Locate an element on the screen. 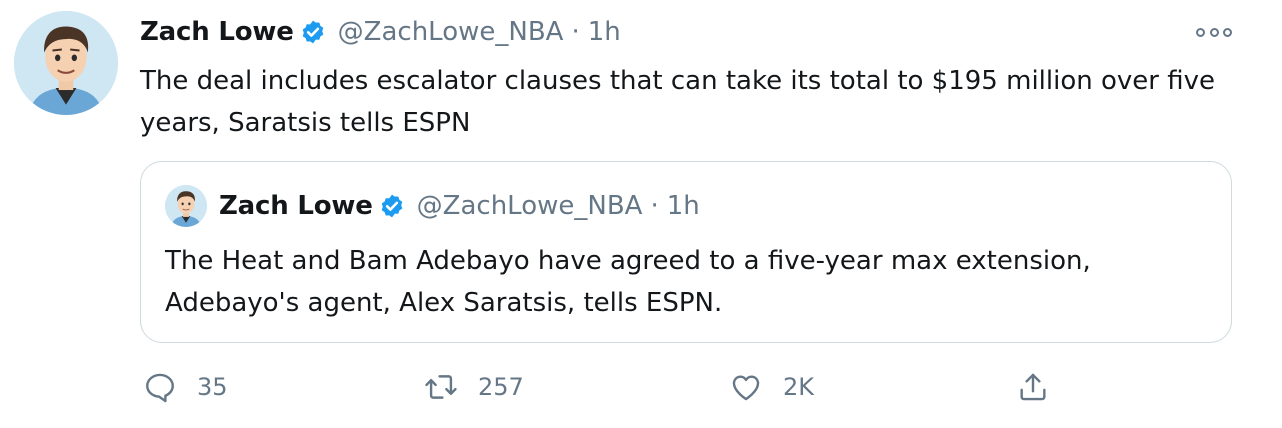  share-button is located at coordinates (1033, 387).